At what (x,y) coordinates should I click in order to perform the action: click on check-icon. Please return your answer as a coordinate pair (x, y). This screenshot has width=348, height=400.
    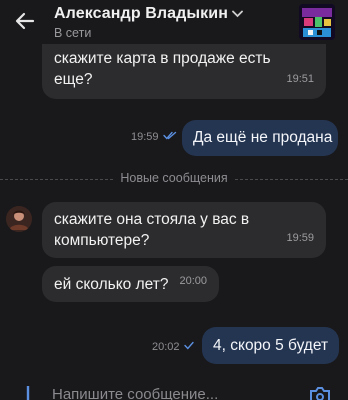
    Looking at the image, I should click on (188, 347).